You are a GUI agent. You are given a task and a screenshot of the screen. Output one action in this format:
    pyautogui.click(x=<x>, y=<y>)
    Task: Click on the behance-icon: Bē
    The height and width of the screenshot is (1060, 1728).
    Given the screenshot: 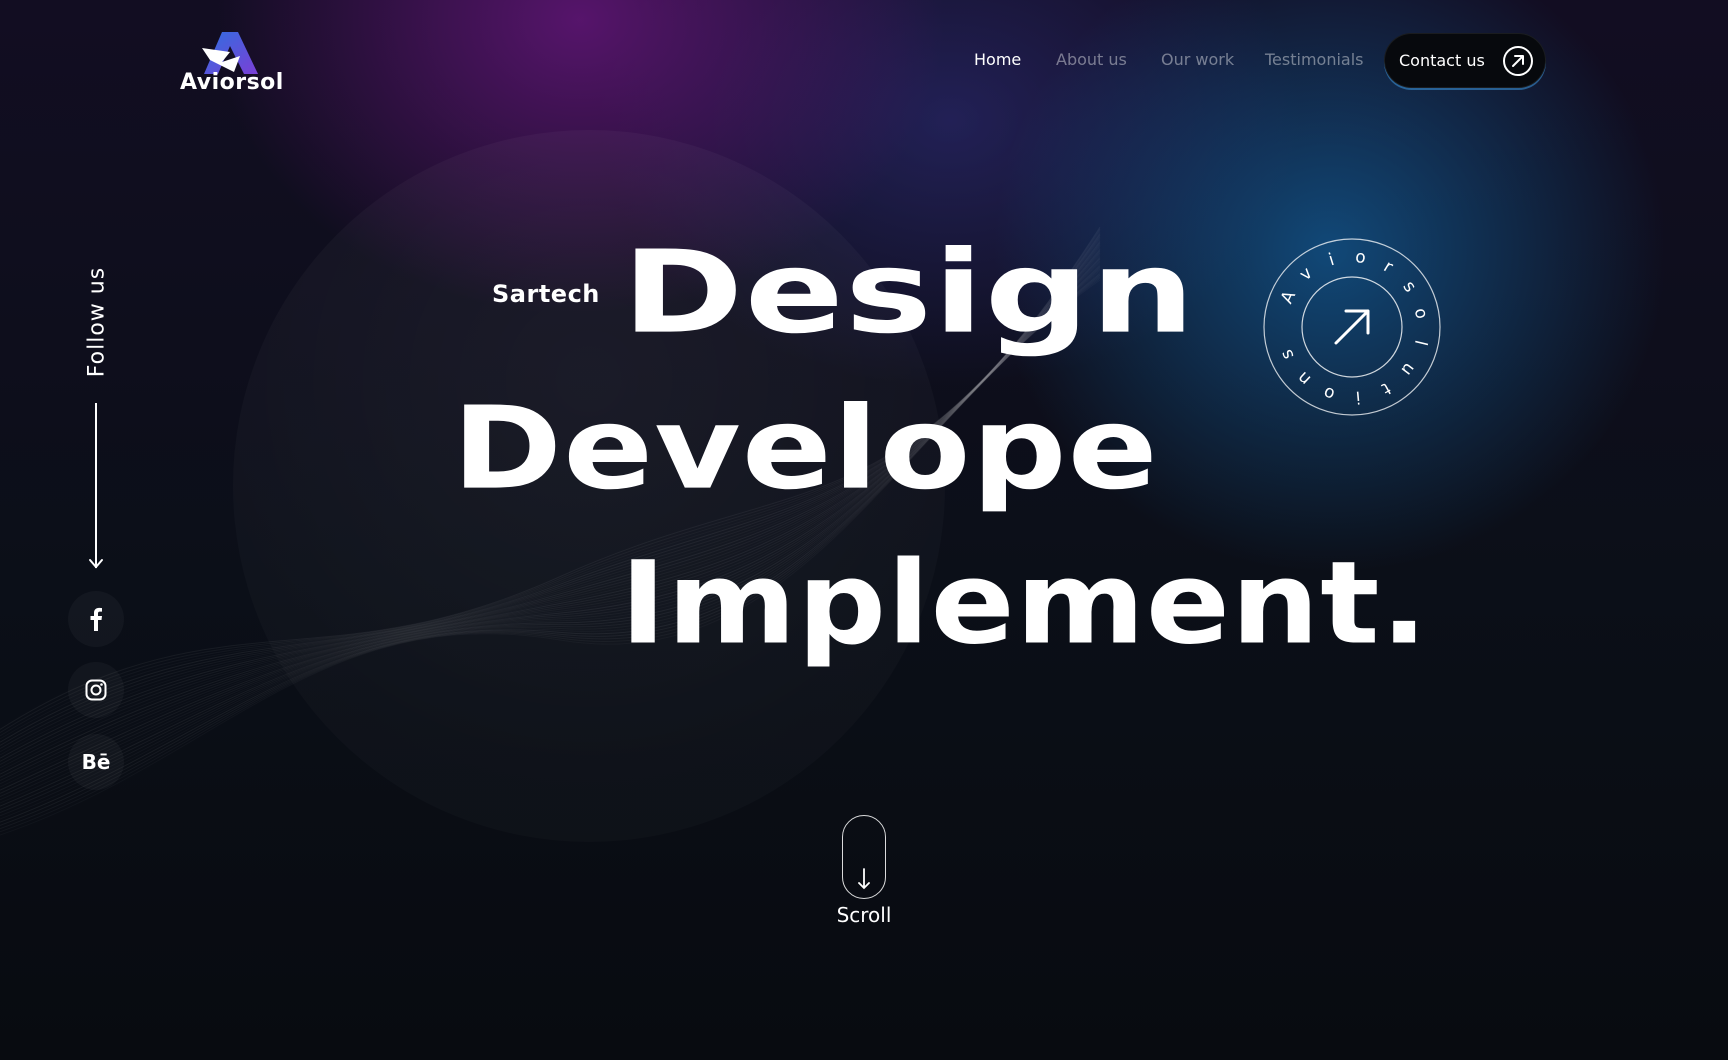 What is the action you would take?
    pyautogui.click(x=96, y=762)
    